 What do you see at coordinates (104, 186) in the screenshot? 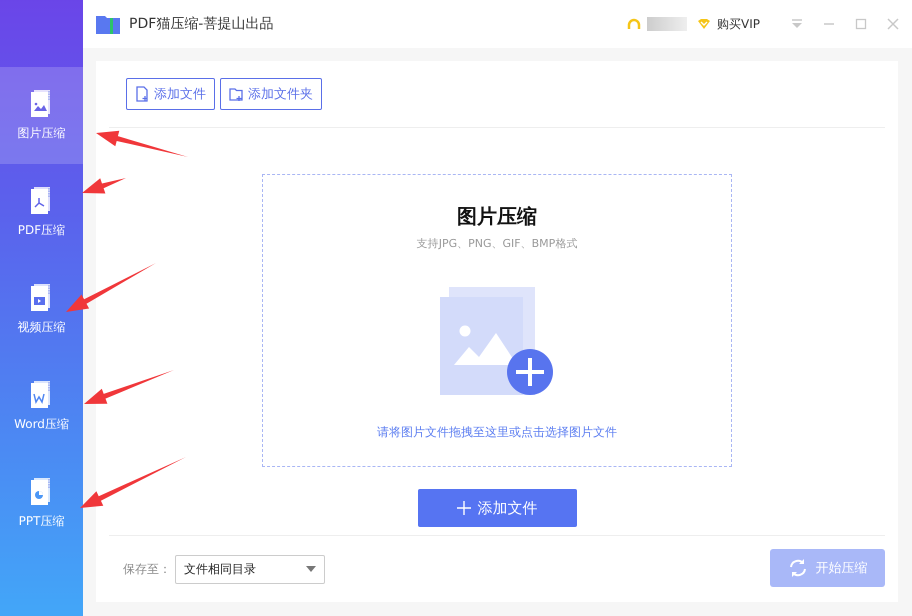
I see `annotation-arrow` at bounding box center [104, 186].